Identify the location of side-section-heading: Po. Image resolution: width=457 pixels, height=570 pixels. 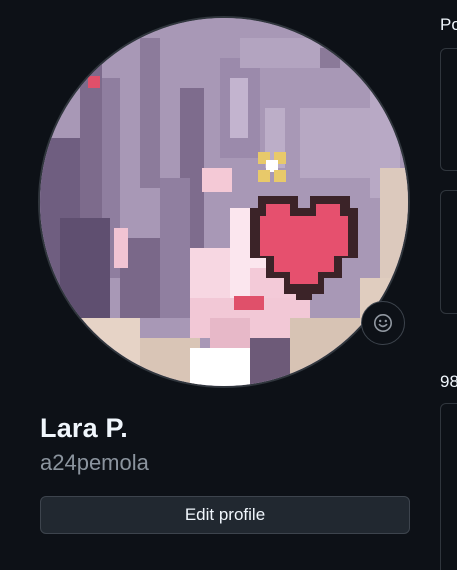
(448, 24).